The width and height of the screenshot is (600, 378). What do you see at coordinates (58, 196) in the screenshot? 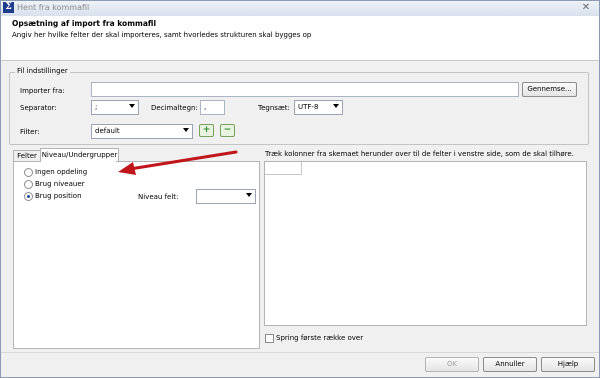
I see `radio-use-position-label: Brug position` at bounding box center [58, 196].